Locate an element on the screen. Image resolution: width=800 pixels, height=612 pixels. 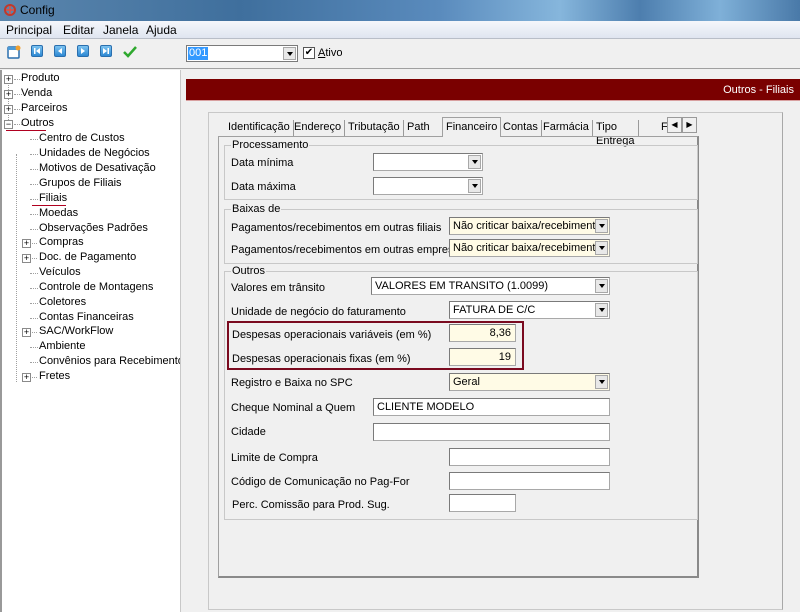
ativo-label: Ativo is located at coordinates (330, 53).